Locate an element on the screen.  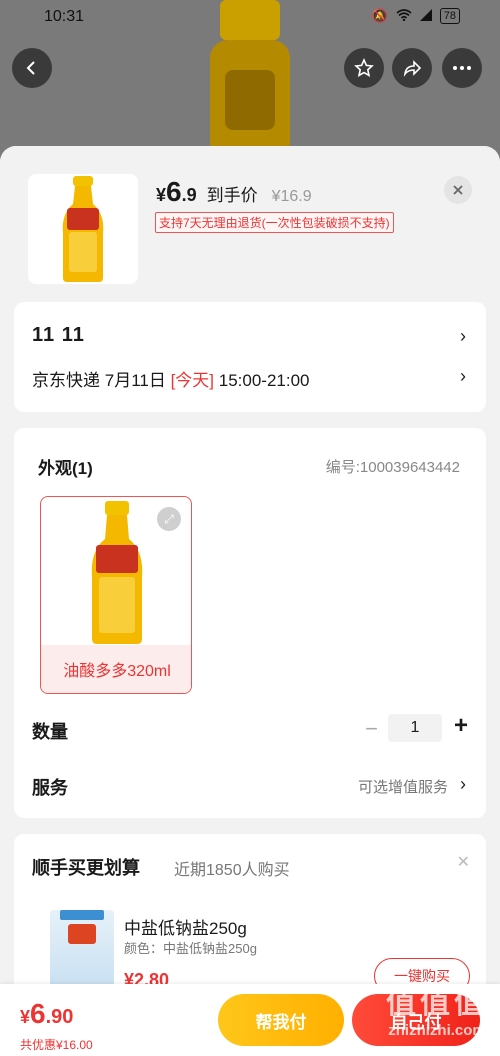
sheet-header: ¥ 6 .9 到手价 ¥16.9 支持7天无理由退货(一次性包装破损不支持) is located at coordinates (250, 222).